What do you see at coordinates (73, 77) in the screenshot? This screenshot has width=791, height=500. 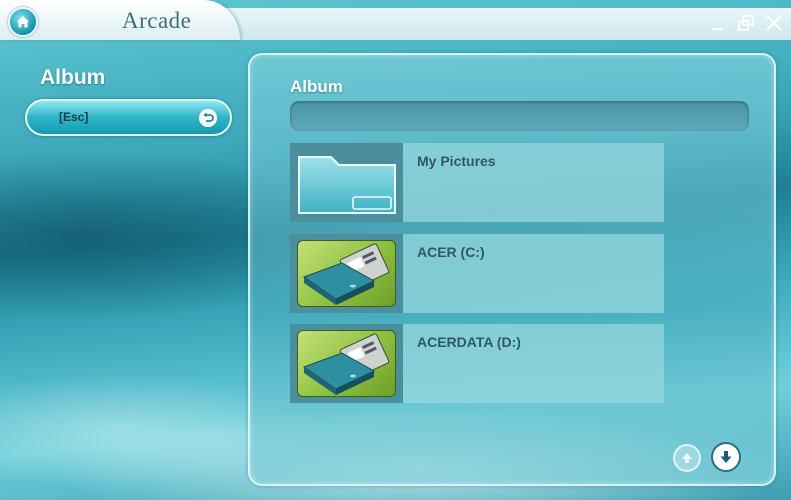 I see `sidebar-heading: Album` at bounding box center [73, 77].